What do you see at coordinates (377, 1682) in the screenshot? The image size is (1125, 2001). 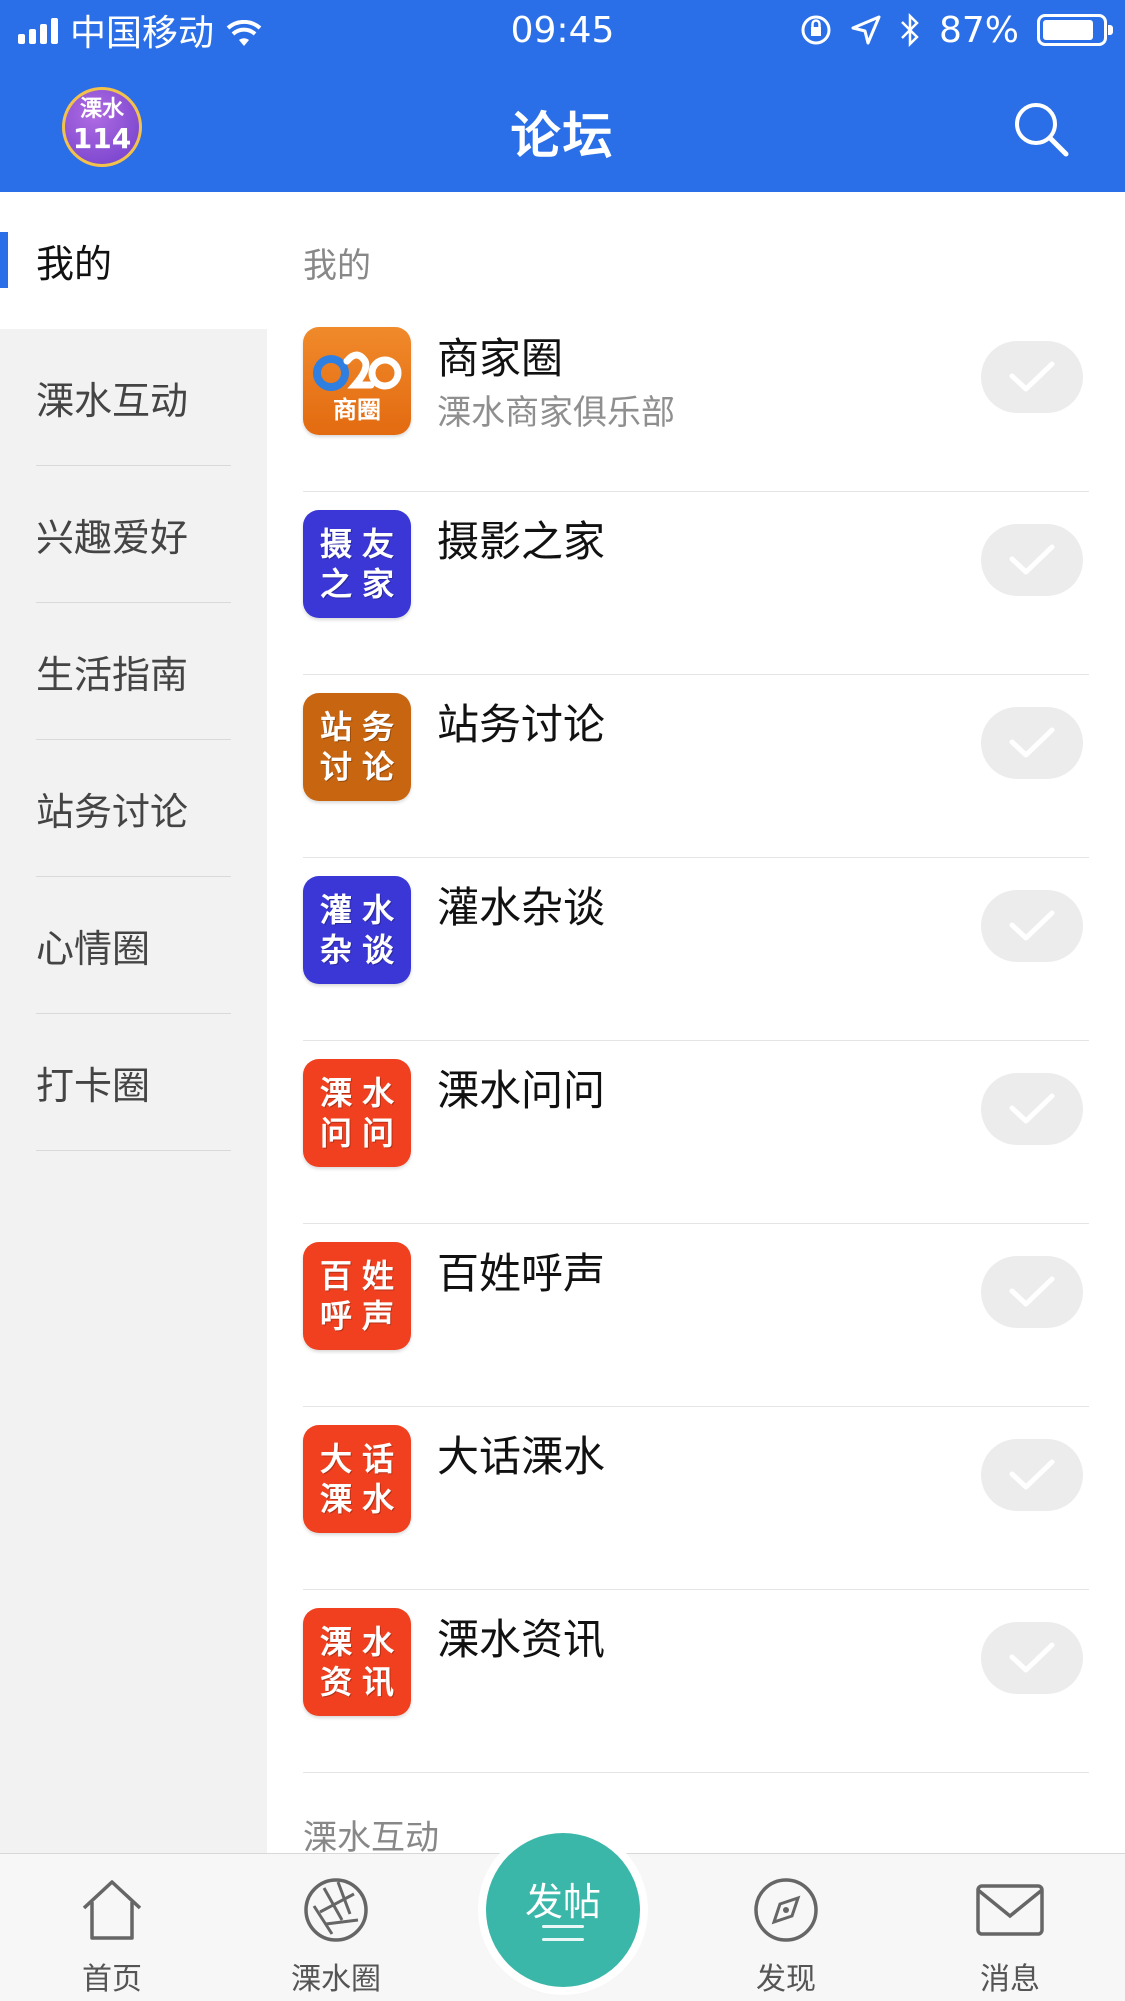 I see `forum-icon-char: 讯` at bounding box center [377, 1682].